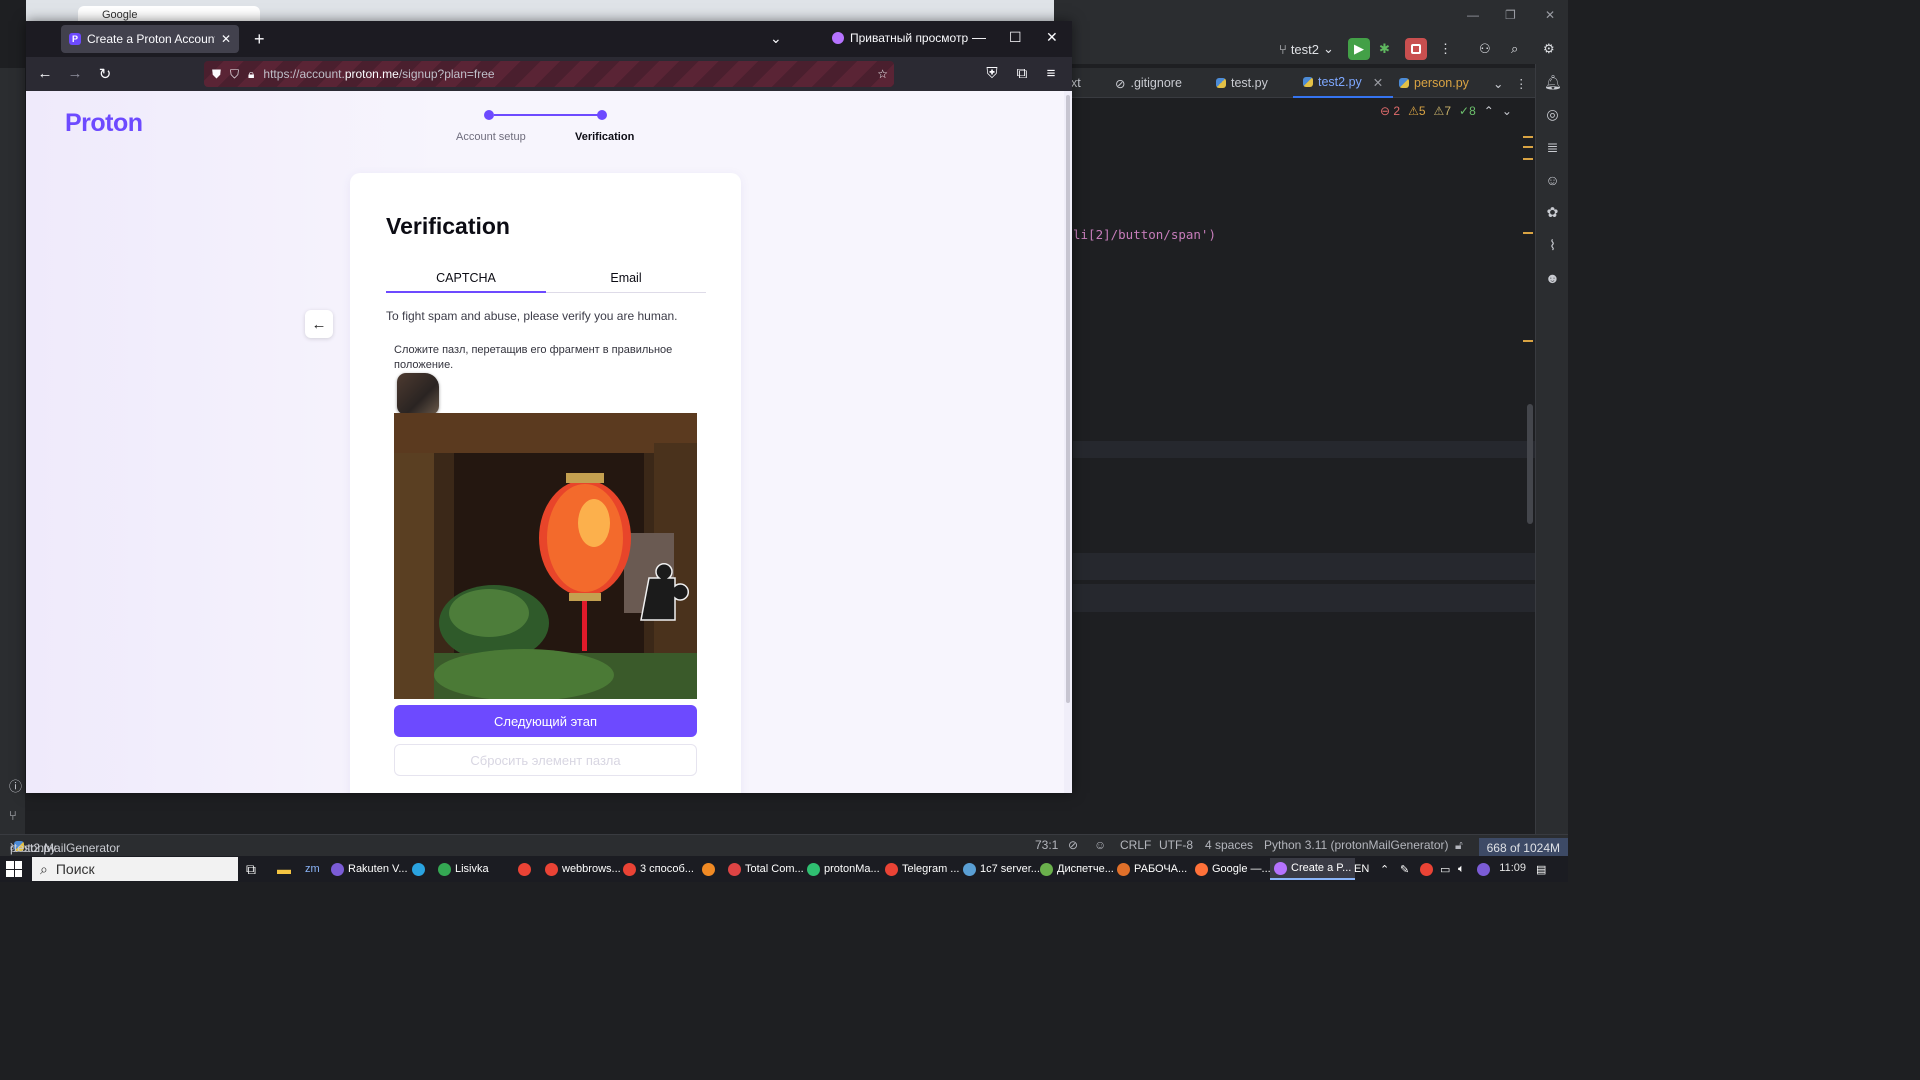  I want to click on git-icon: ⑂, so click(13, 815).